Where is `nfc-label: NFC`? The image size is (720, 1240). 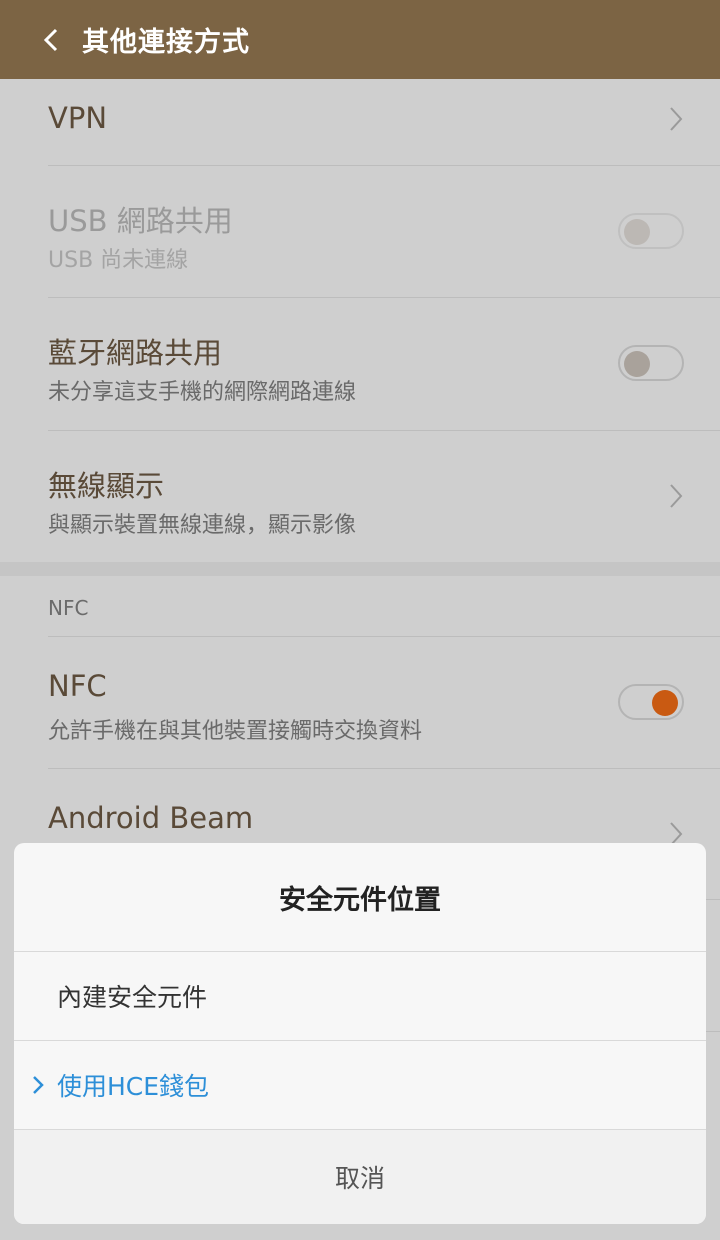
nfc-label: NFC is located at coordinates (77, 686).